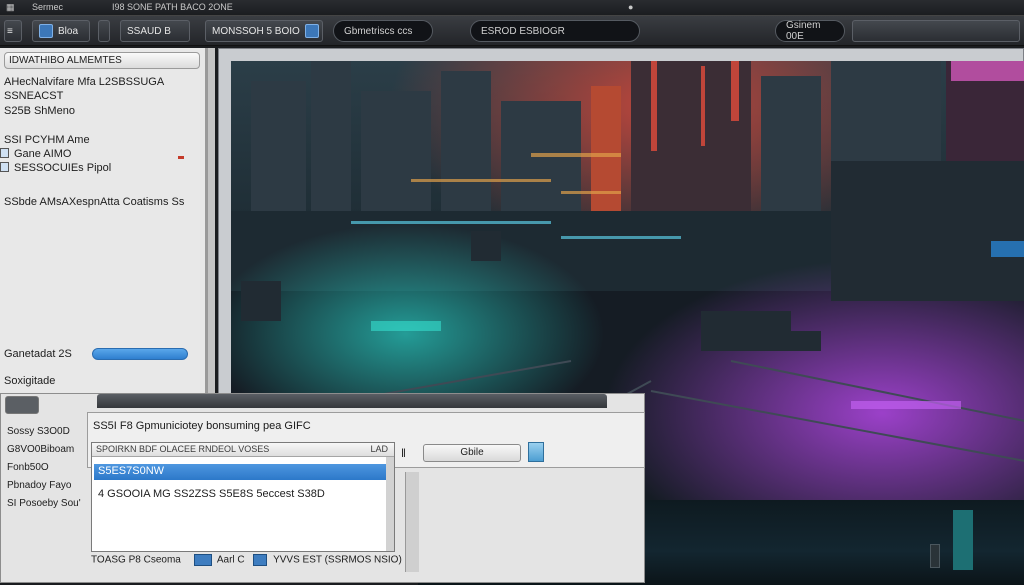 This screenshot has height=585, width=1024. What do you see at coordinates (963, 540) in the screenshot?
I see `panel-light` at bounding box center [963, 540].